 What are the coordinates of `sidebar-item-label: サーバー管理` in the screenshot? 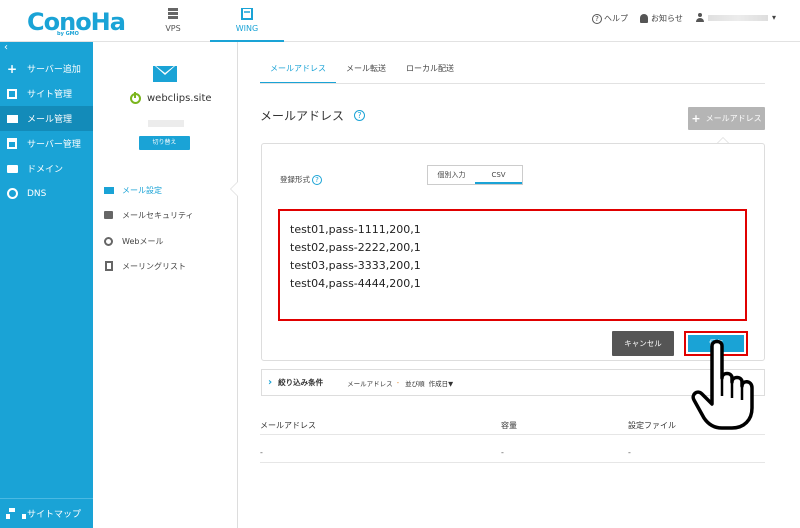 It's located at (54, 145).